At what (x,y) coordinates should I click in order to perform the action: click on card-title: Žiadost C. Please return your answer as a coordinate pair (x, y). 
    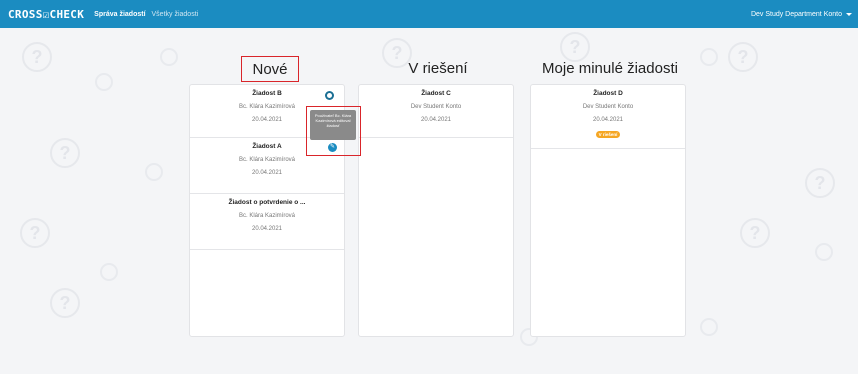
    Looking at the image, I should click on (436, 93).